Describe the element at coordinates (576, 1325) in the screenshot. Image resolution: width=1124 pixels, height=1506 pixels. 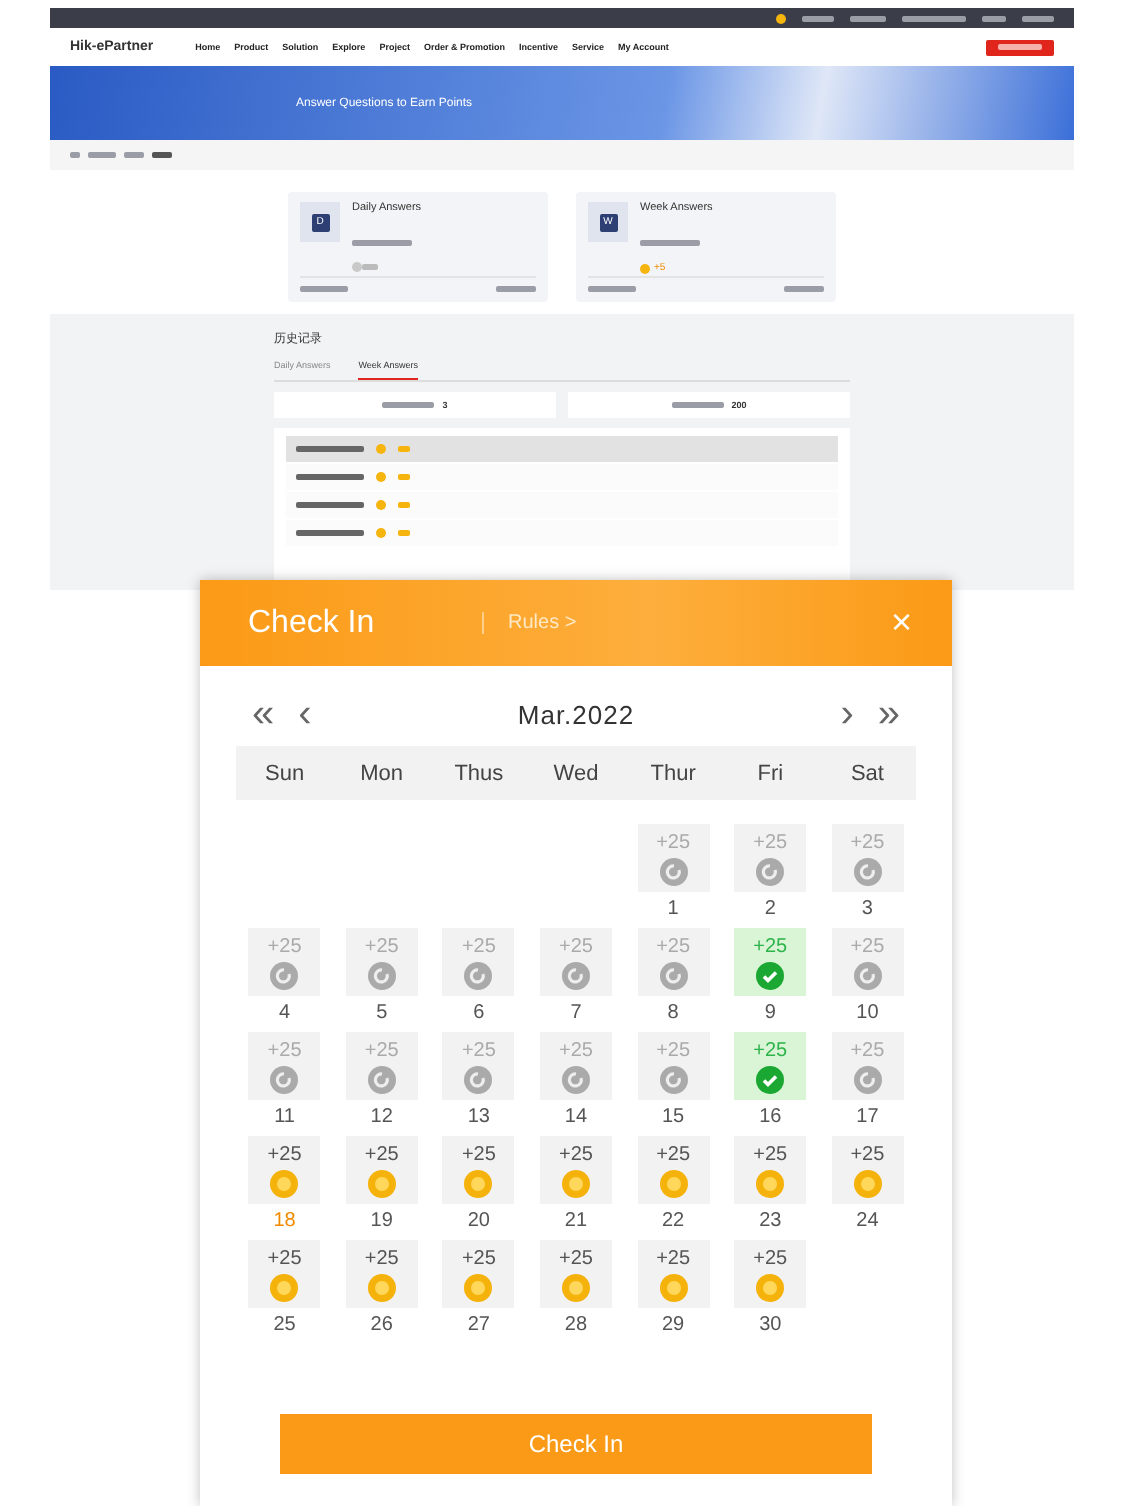
I see `day-number: 28` at that location.